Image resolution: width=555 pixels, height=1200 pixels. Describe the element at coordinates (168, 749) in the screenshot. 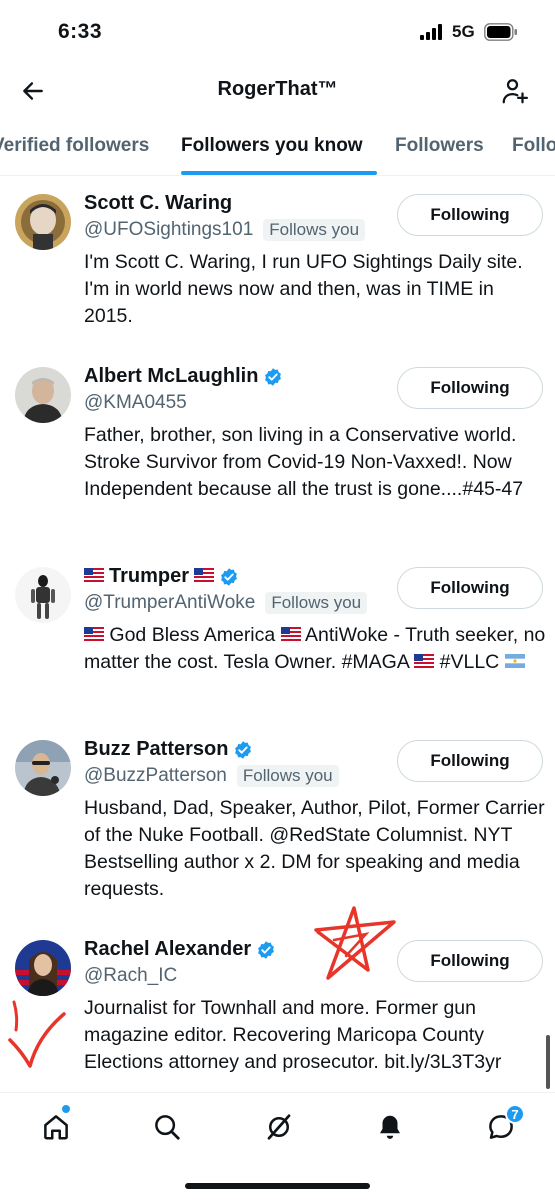

I see `user-name: Buzz Patterson` at that location.